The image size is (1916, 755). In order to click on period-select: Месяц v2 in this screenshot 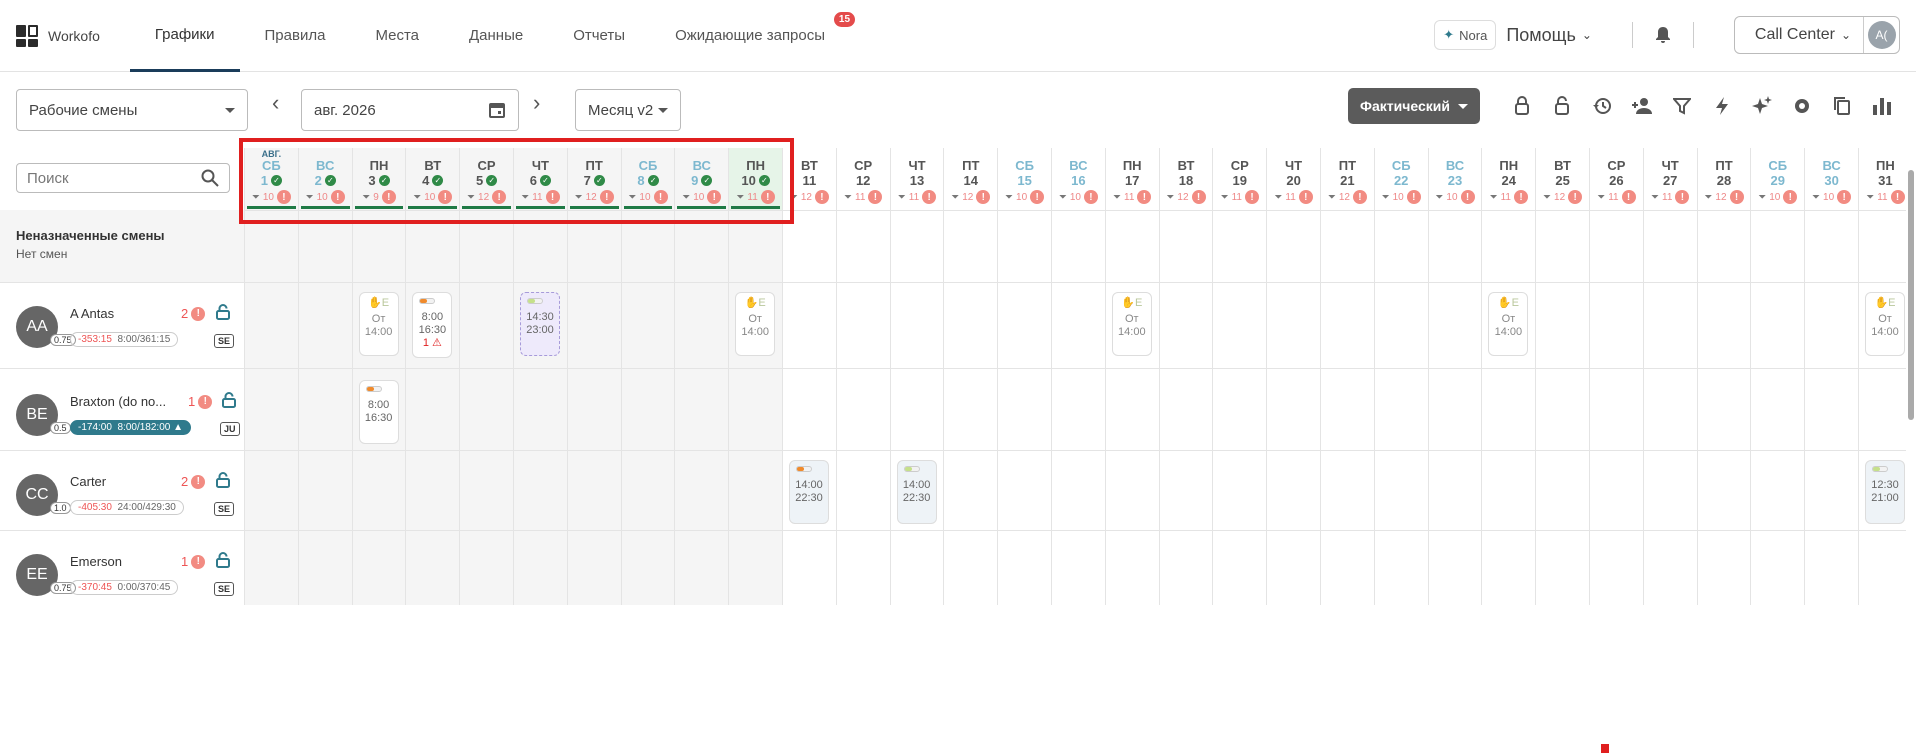, I will do `click(628, 110)`.